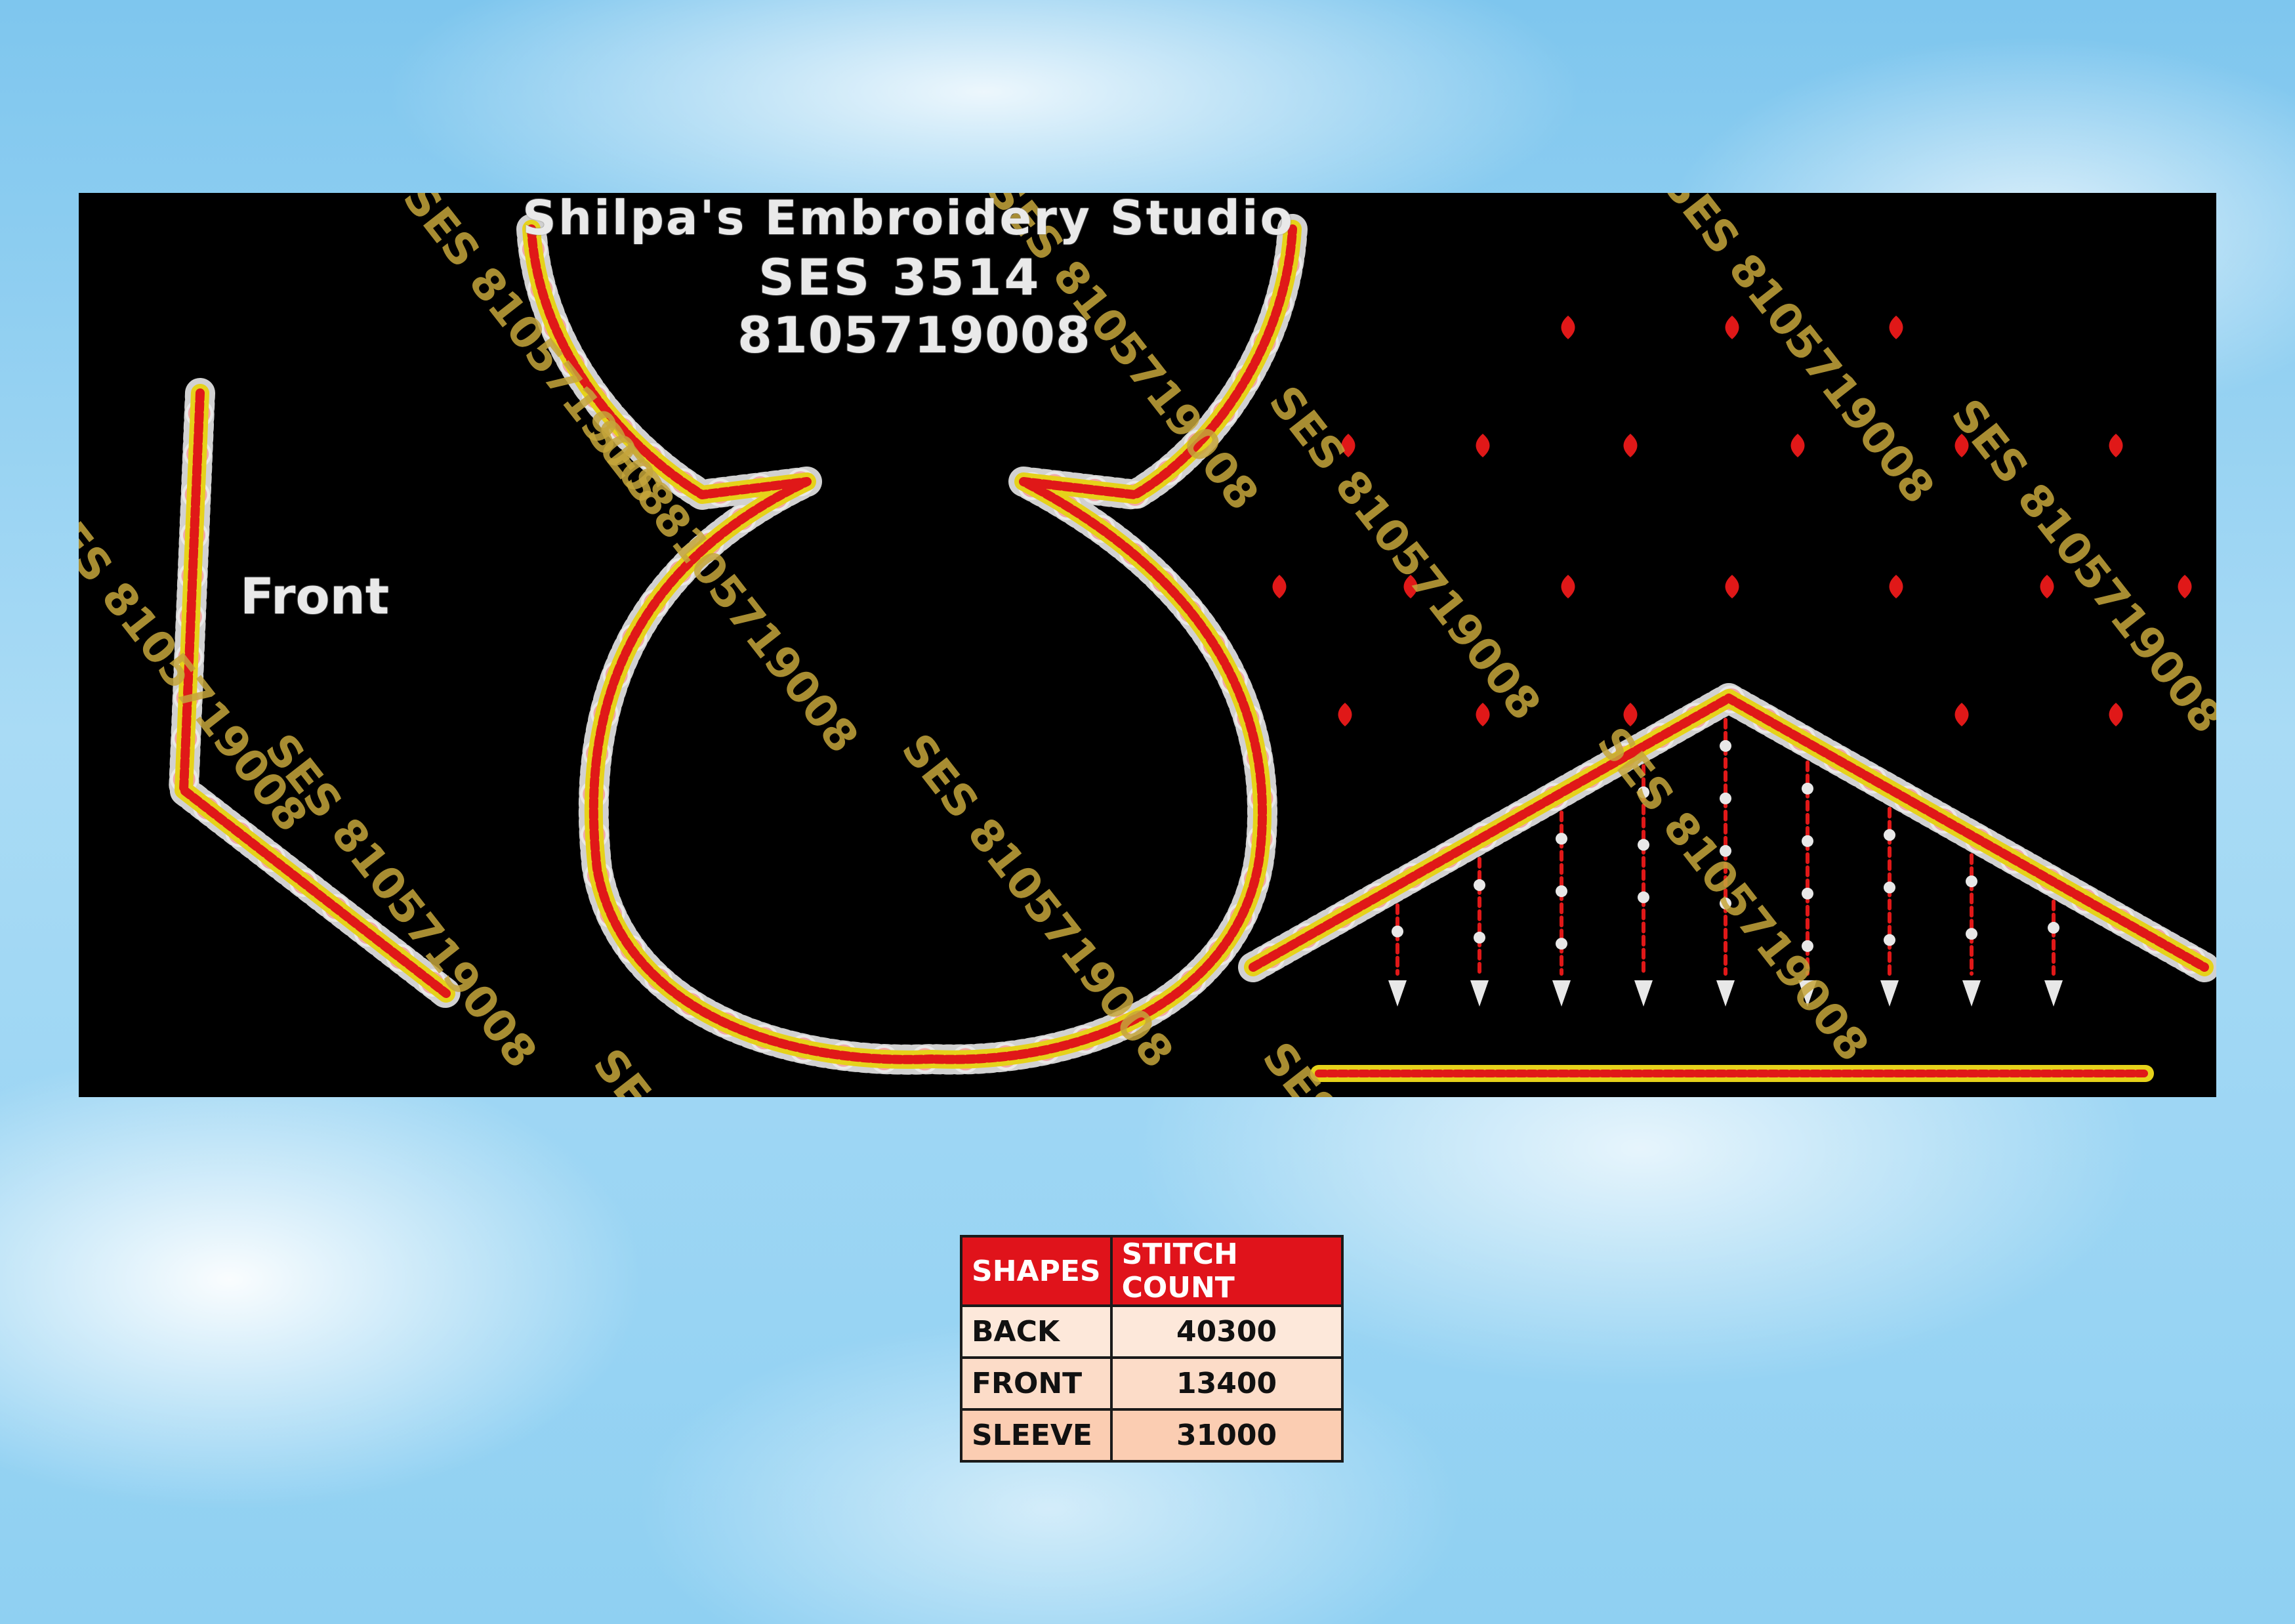 Image resolution: width=2295 pixels, height=1624 pixels. Describe the element at coordinates (1036, 1271) in the screenshot. I see `header-shapes: SHAPES` at that location.